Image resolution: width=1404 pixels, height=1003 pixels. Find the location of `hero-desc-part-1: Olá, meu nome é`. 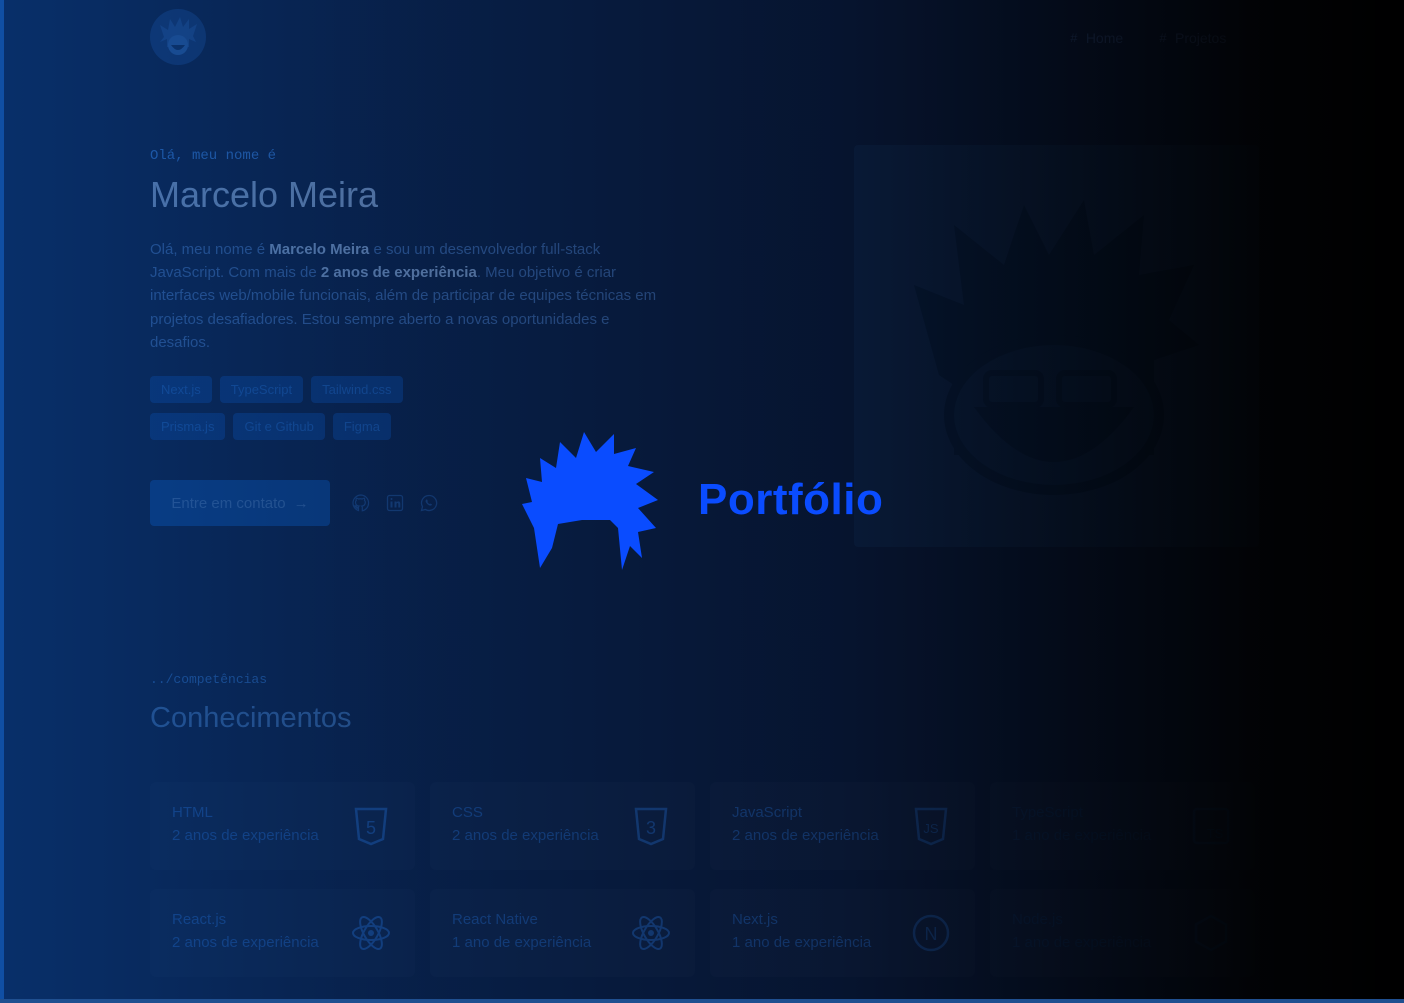

hero-desc-part-1: Olá, meu nome é is located at coordinates (210, 249).